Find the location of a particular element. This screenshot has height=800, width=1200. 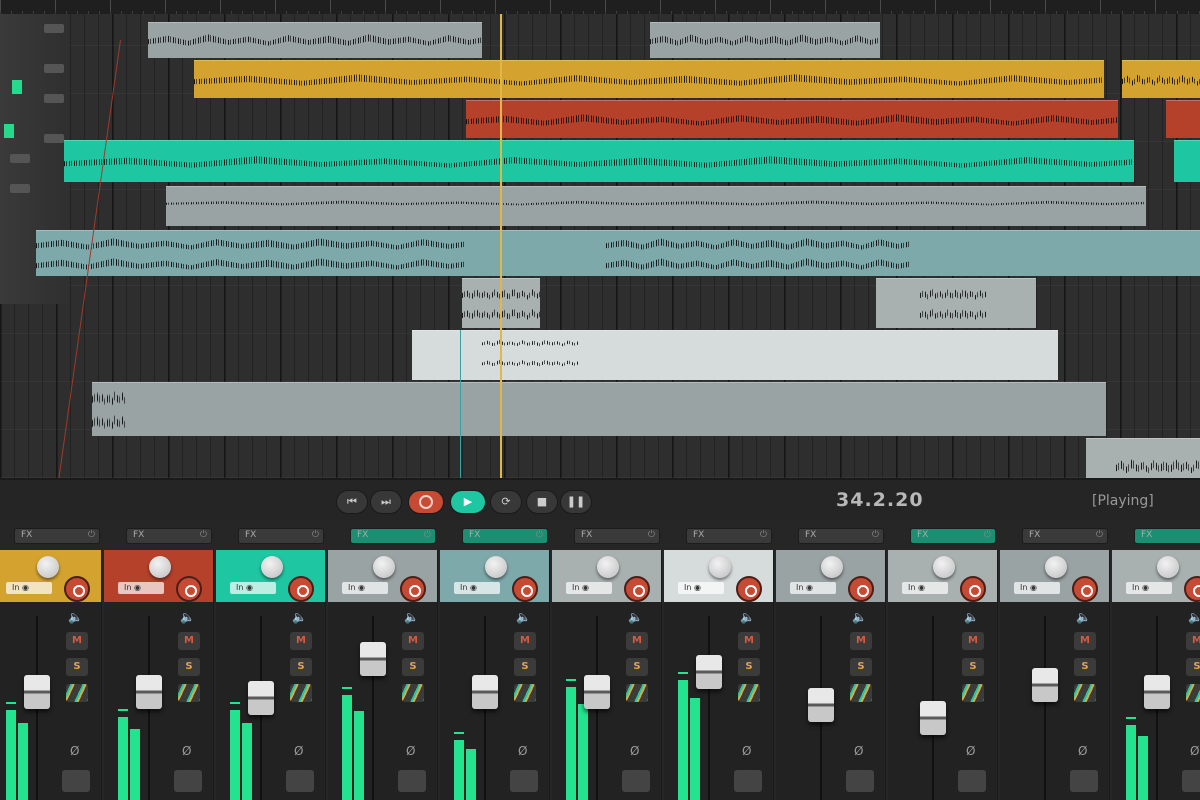

time-display: 34.2.20 is located at coordinates (880, 500).